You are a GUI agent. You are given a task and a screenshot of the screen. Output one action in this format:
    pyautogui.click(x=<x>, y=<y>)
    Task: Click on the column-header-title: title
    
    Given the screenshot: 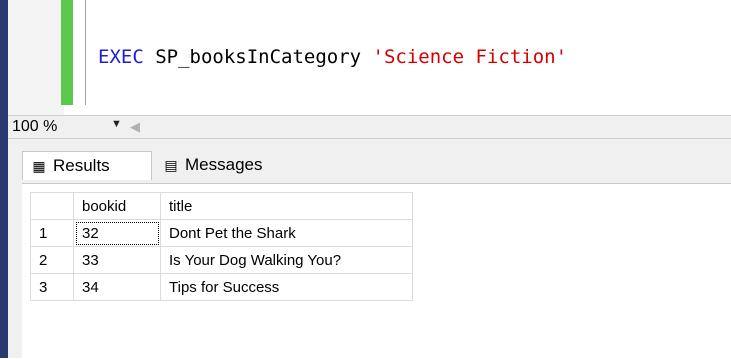 What is the action you would take?
    pyautogui.click(x=286, y=206)
    